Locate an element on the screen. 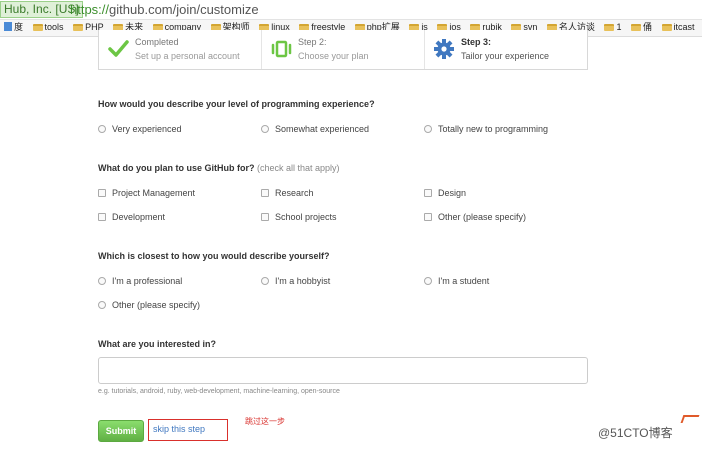 This screenshot has width=702, height=450. self-option-other: Other (please specify) is located at coordinates (149, 305).